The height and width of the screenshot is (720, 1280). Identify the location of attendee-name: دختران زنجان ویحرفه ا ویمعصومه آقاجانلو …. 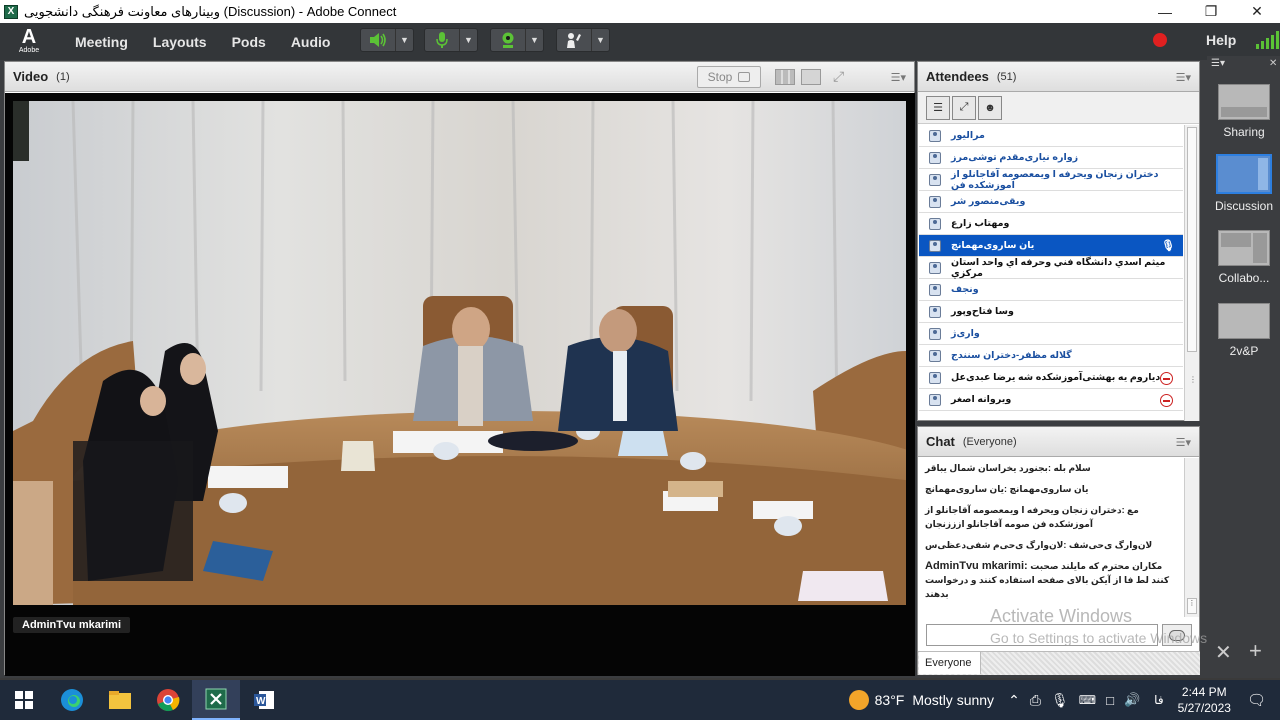
(1055, 179).